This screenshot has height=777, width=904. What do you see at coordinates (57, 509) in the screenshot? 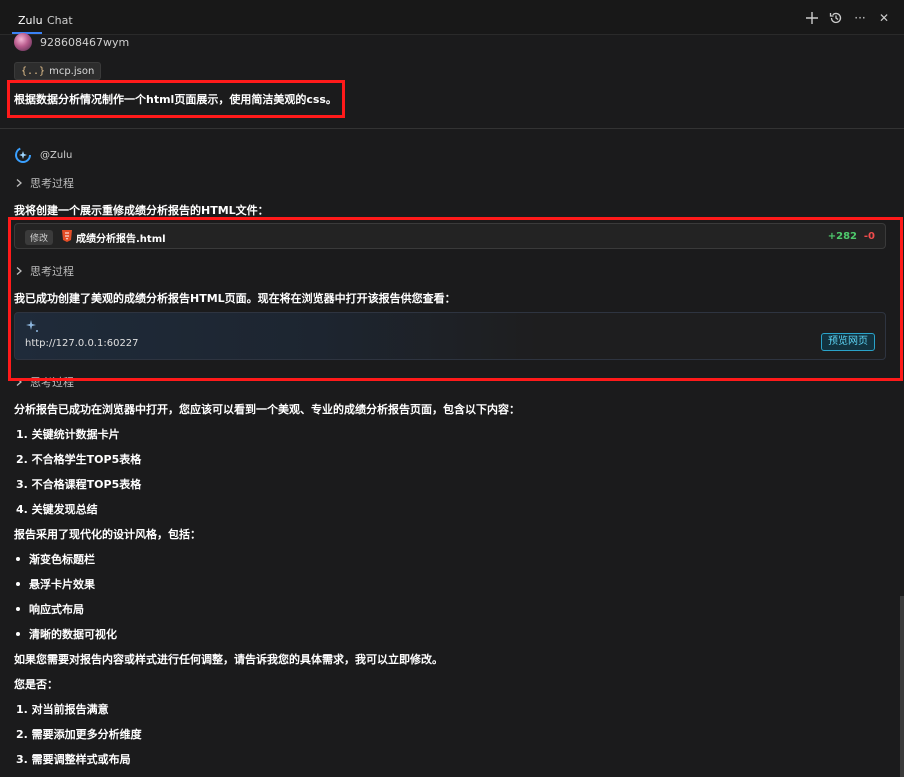
I see `list-item: 4. 关键发现总结` at bounding box center [57, 509].